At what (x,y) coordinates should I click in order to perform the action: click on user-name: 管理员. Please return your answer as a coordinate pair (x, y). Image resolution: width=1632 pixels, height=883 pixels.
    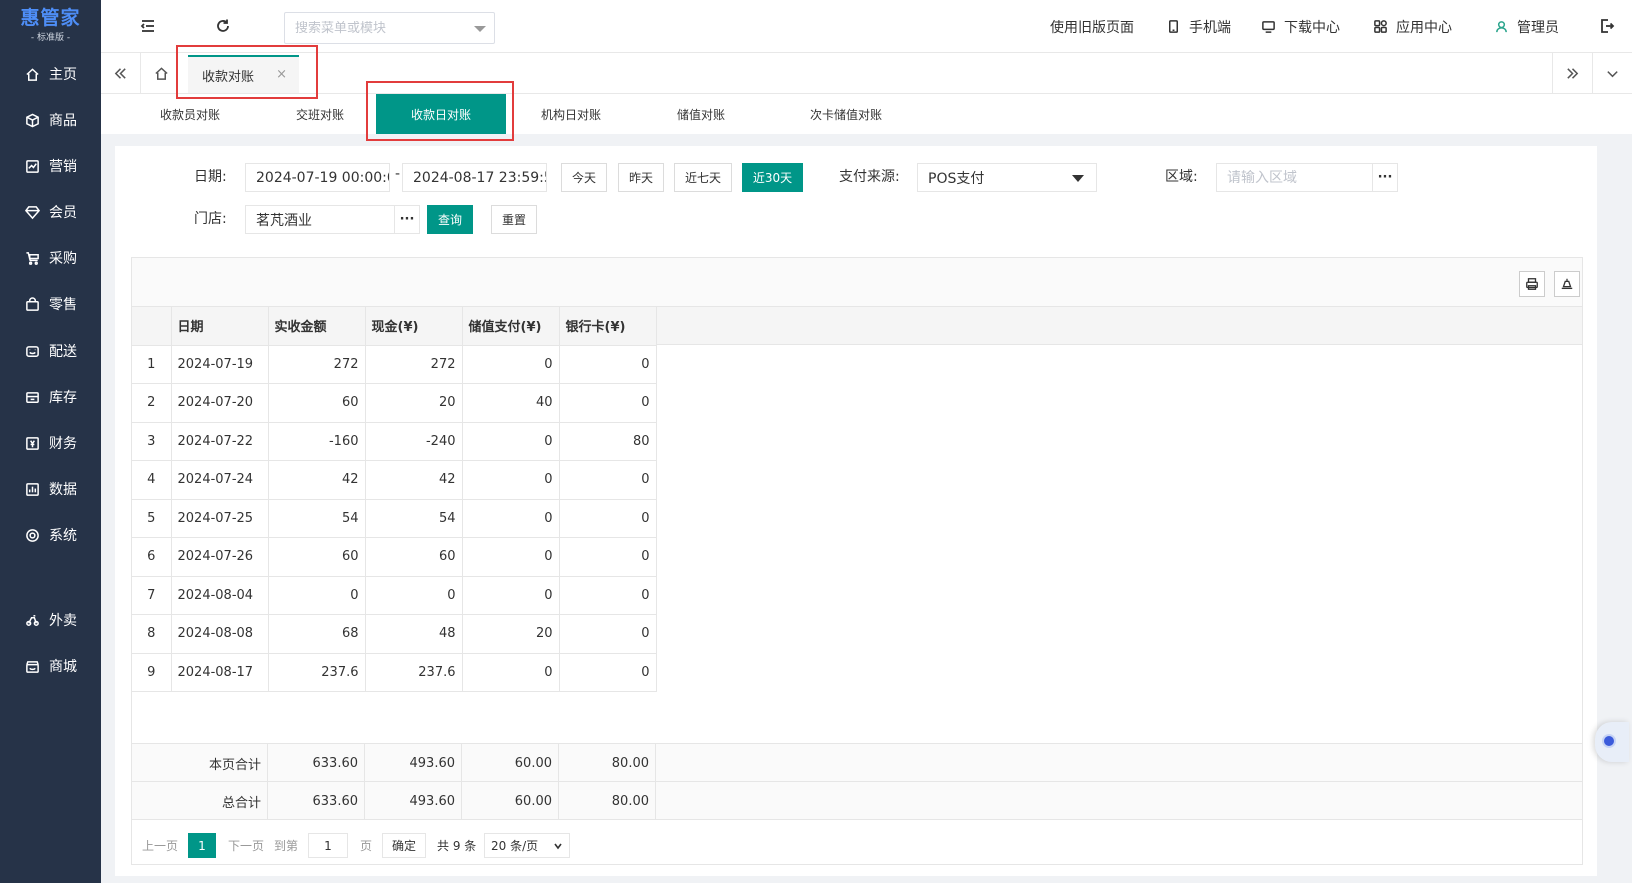
    Looking at the image, I should click on (1538, 27).